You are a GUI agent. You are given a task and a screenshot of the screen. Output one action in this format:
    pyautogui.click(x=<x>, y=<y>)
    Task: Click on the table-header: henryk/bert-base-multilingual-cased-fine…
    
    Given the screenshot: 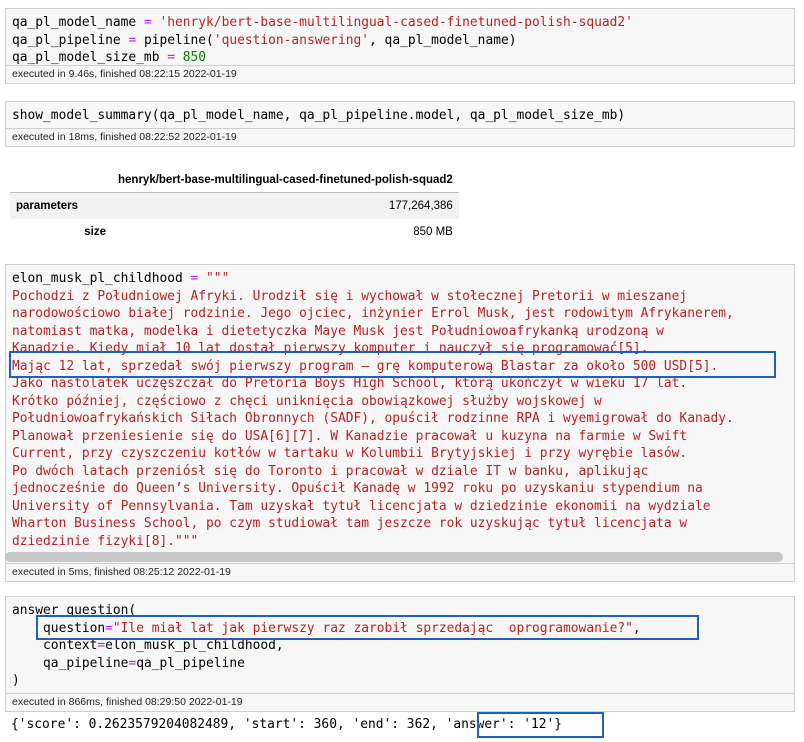 What is the action you would take?
    pyautogui.click(x=285, y=180)
    